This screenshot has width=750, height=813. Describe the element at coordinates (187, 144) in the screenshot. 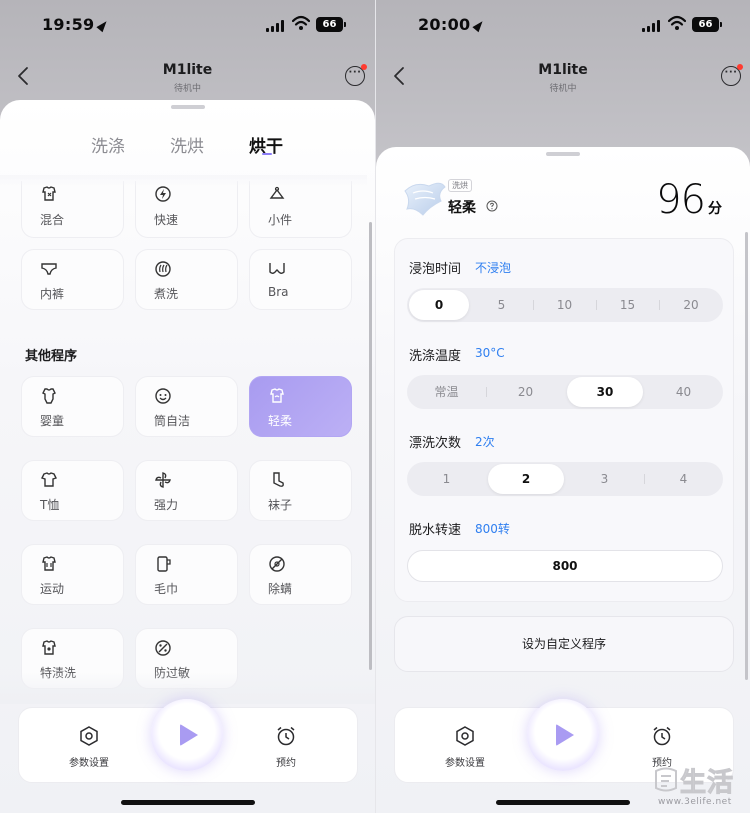

I see `tab-wash-dry: 洗烘` at that location.